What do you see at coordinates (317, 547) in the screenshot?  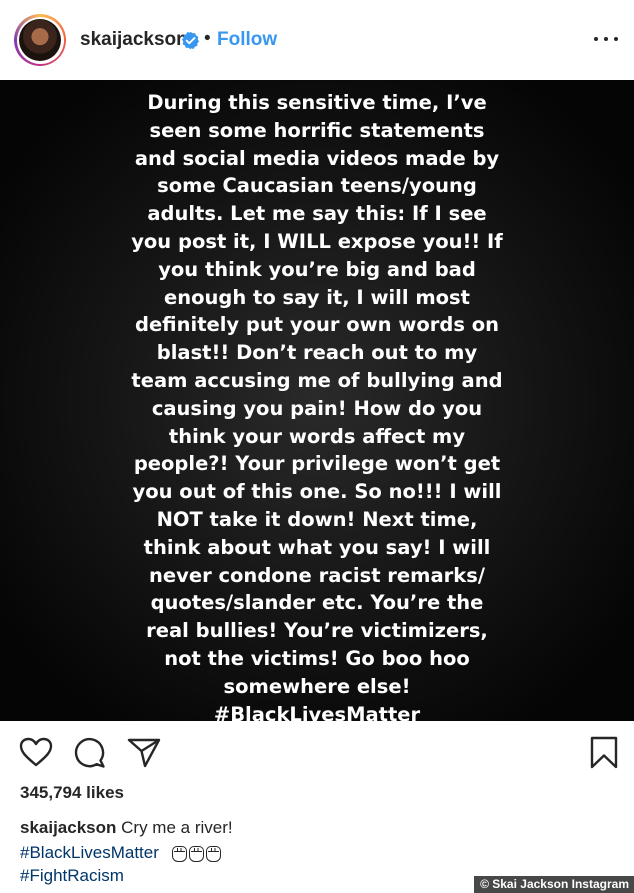 I see `story-line: think about what you say! I will` at bounding box center [317, 547].